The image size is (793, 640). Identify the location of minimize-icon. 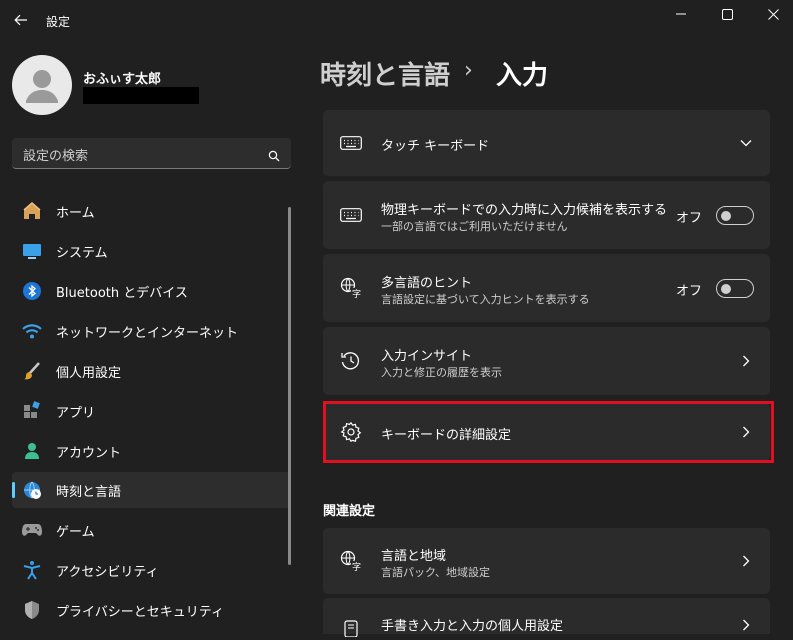
(681, 14).